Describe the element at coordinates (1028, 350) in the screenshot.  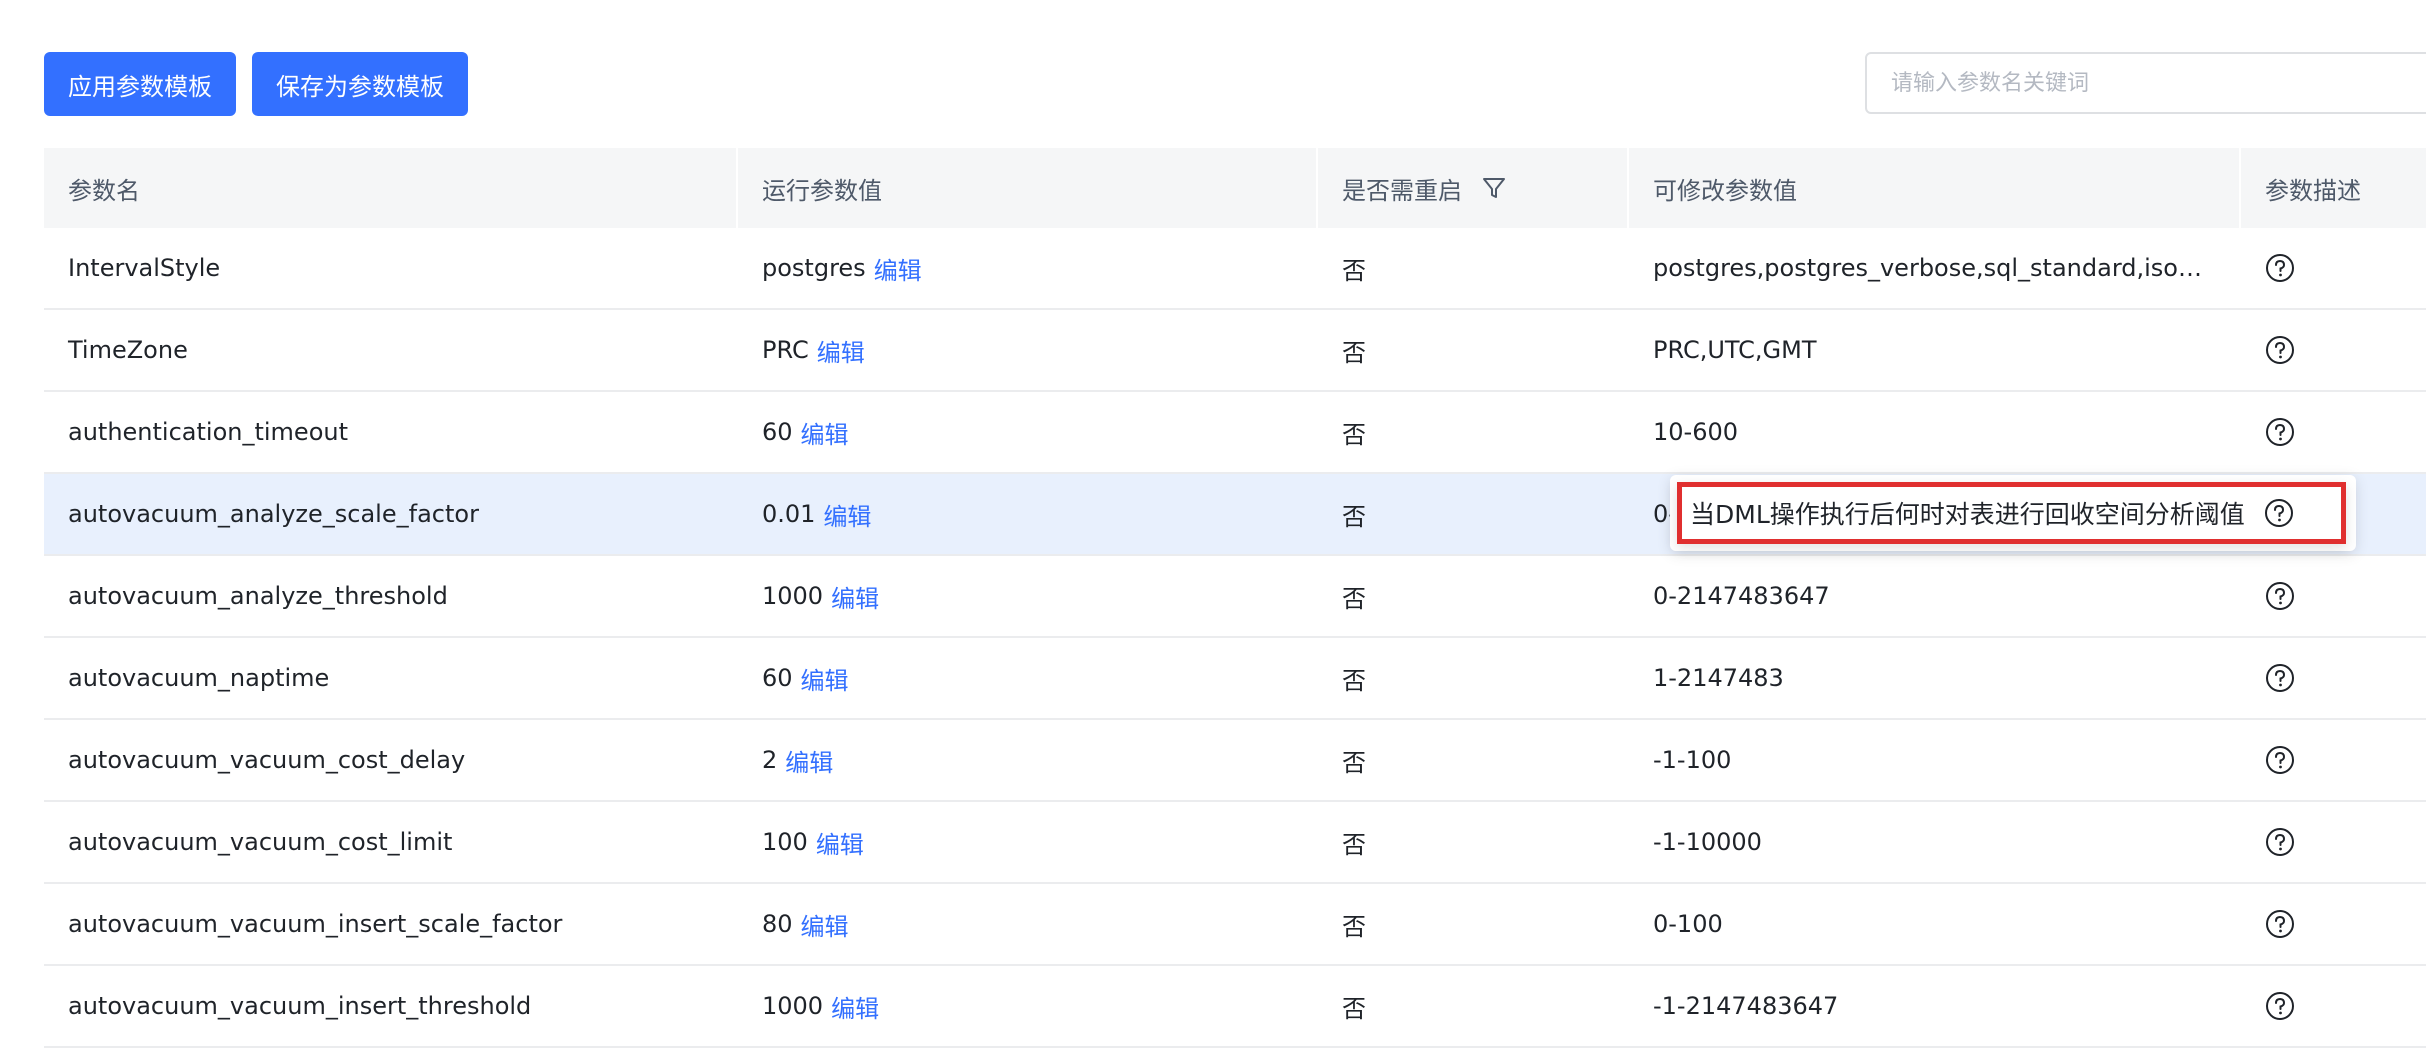
I see `param-value-cell: PRC 编辑` at that location.